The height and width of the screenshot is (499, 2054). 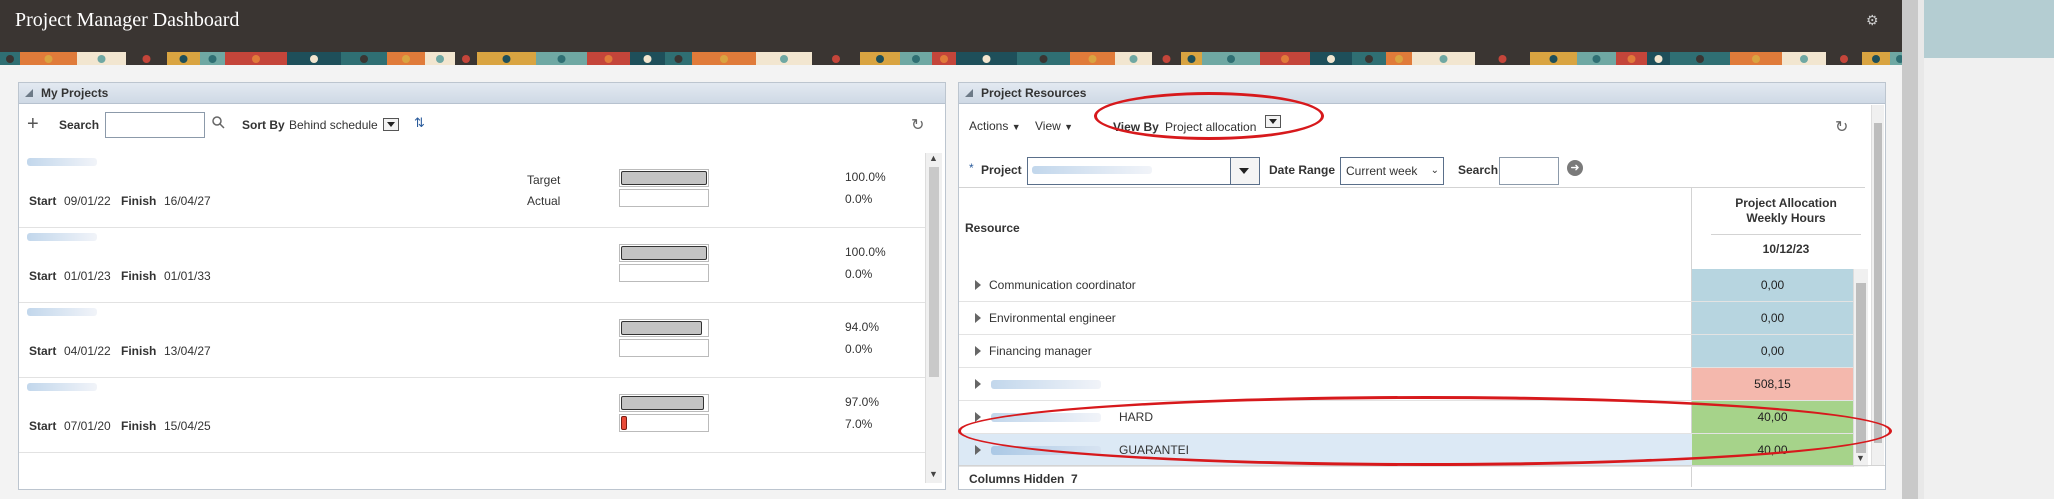 I want to click on finish-date: 01/01/33, so click(x=187, y=276).